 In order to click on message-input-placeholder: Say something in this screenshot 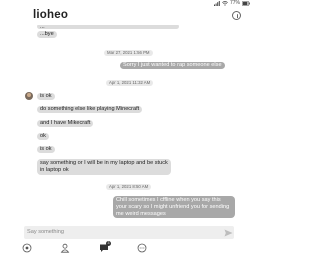, I will do `click(46, 232)`.